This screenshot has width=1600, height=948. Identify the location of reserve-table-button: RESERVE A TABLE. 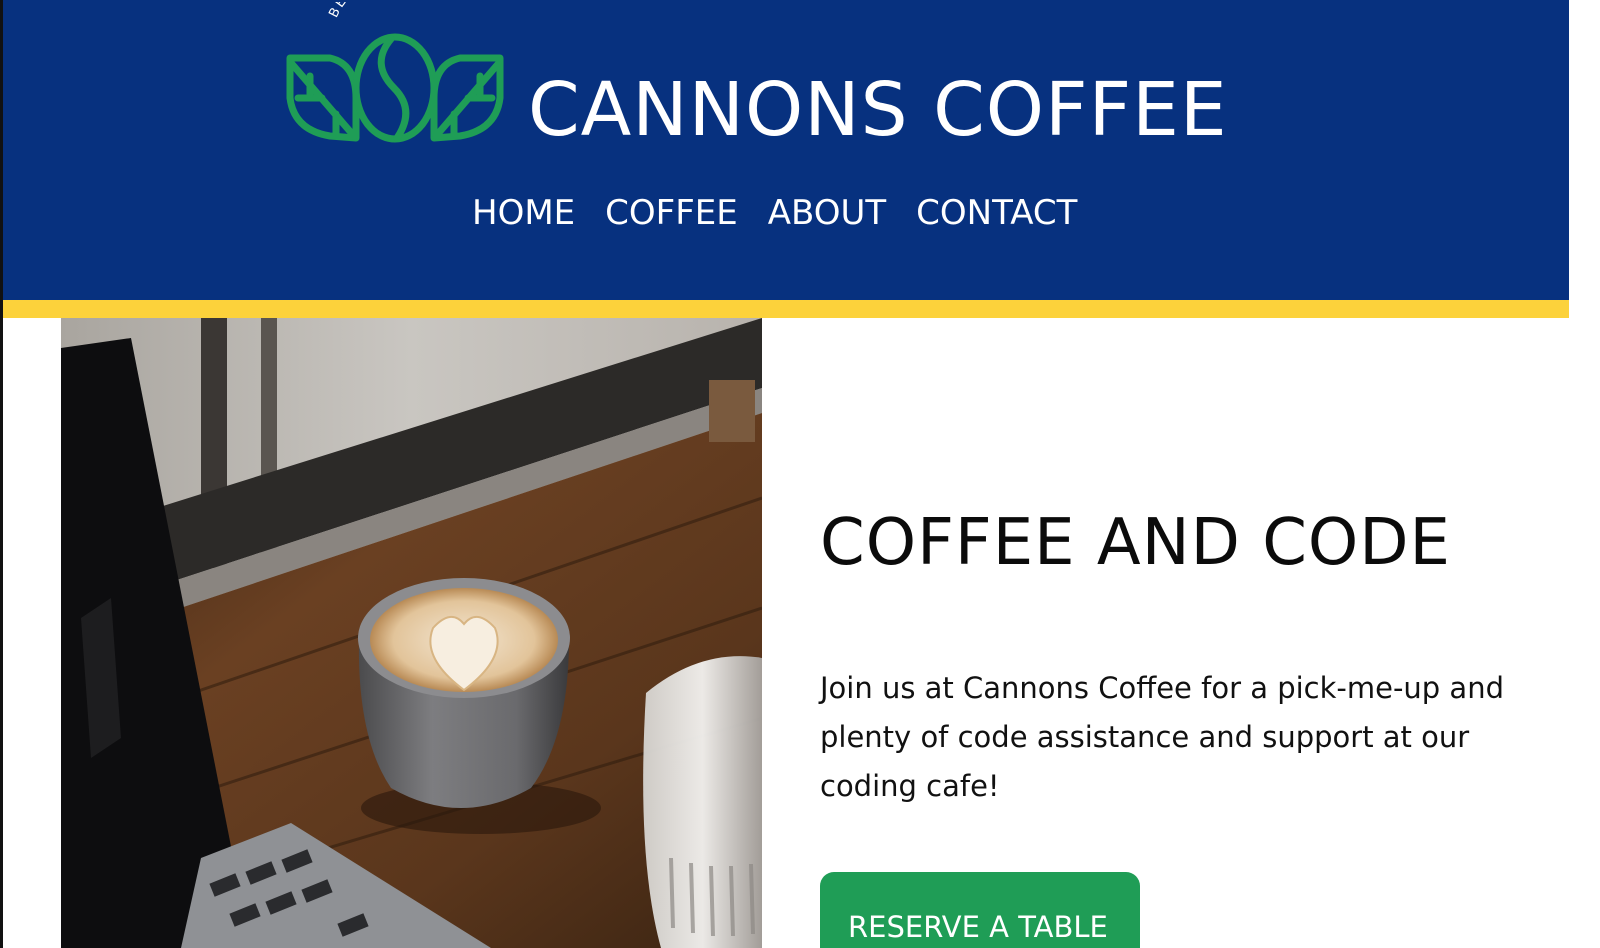
(980, 910).